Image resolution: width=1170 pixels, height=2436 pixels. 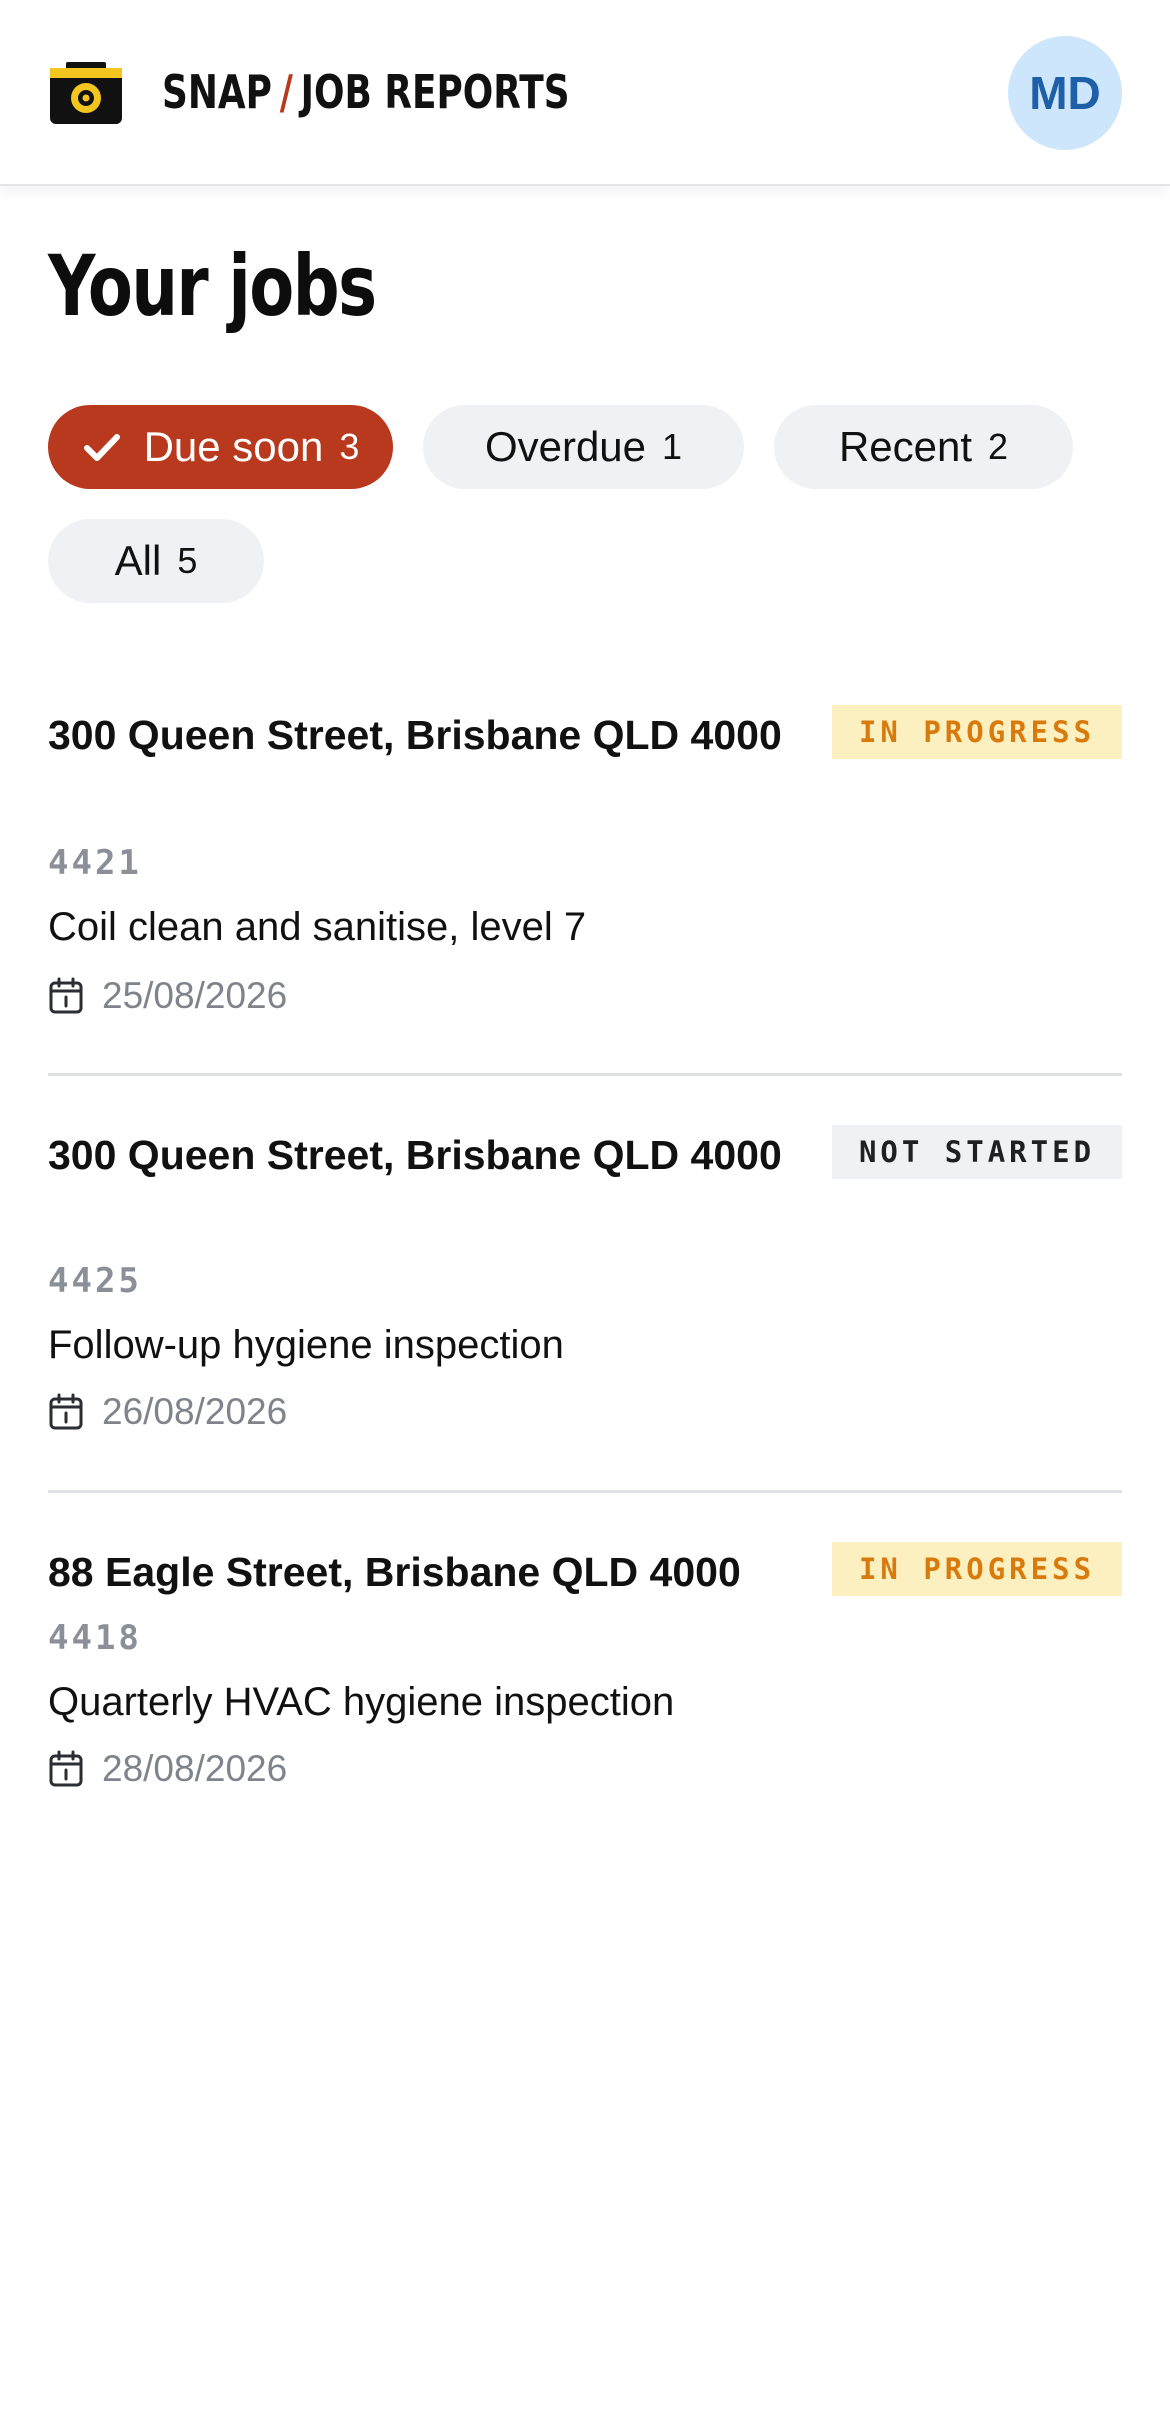 What do you see at coordinates (95, 1638) in the screenshot?
I see `job-id: 4418` at bounding box center [95, 1638].